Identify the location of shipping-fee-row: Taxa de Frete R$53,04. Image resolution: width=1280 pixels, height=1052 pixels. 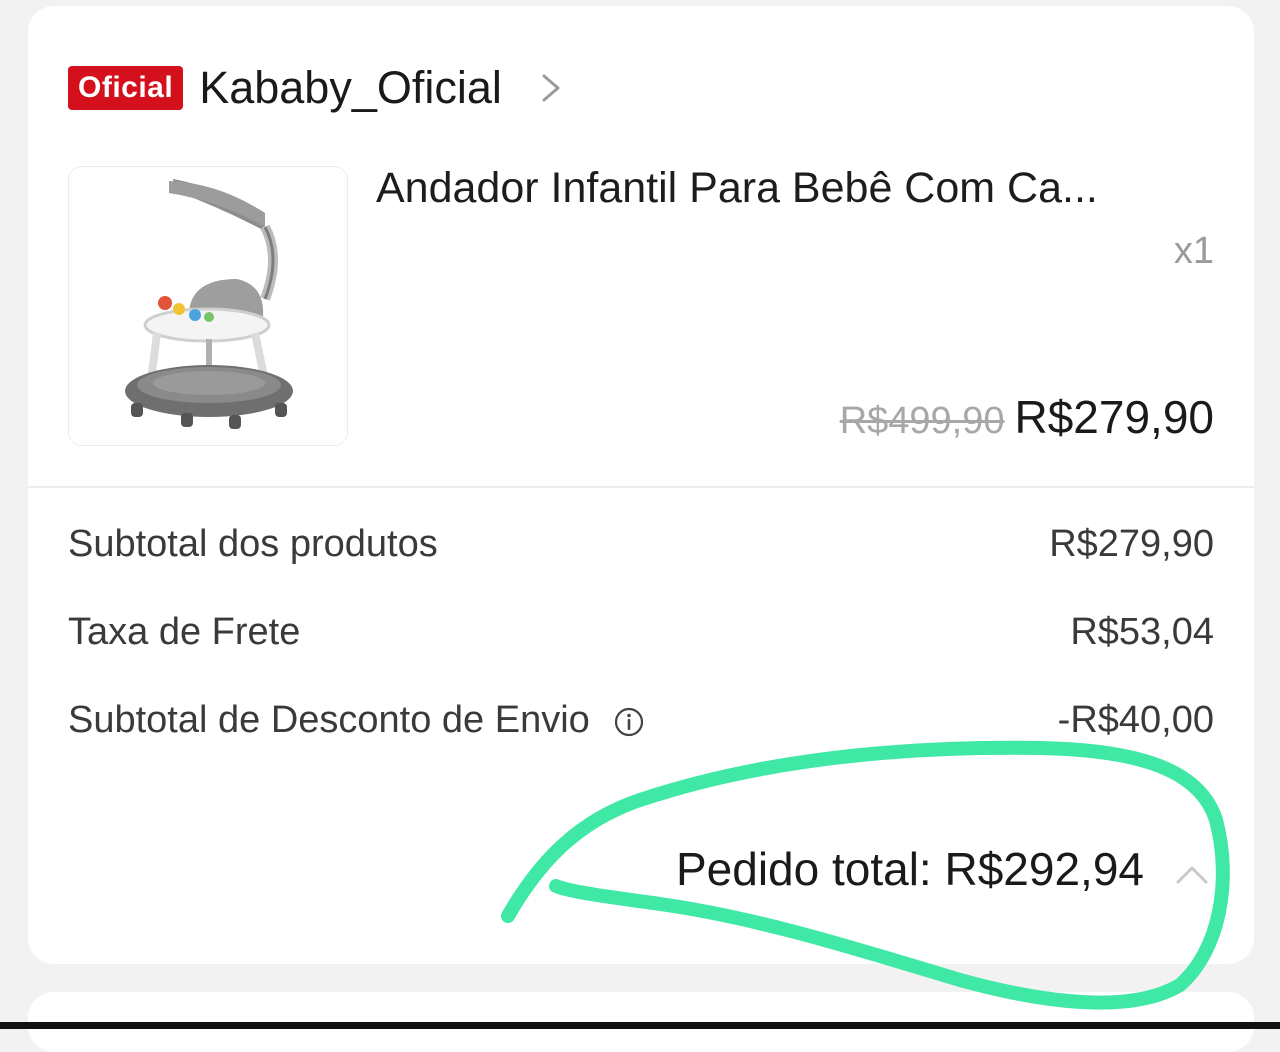
(641, 632).